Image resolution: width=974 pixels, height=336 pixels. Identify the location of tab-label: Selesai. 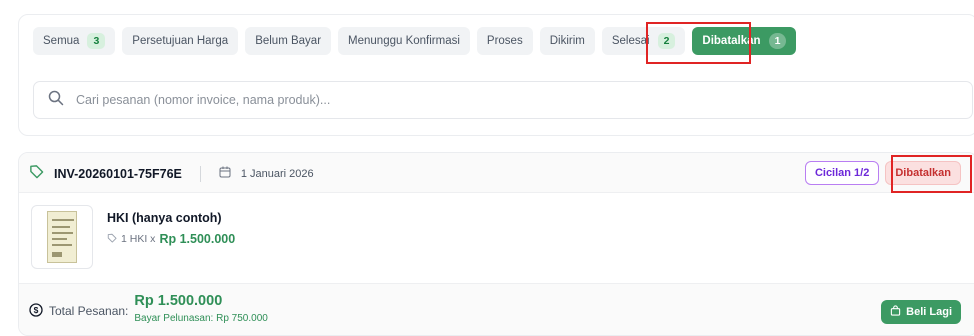
(630, 41).